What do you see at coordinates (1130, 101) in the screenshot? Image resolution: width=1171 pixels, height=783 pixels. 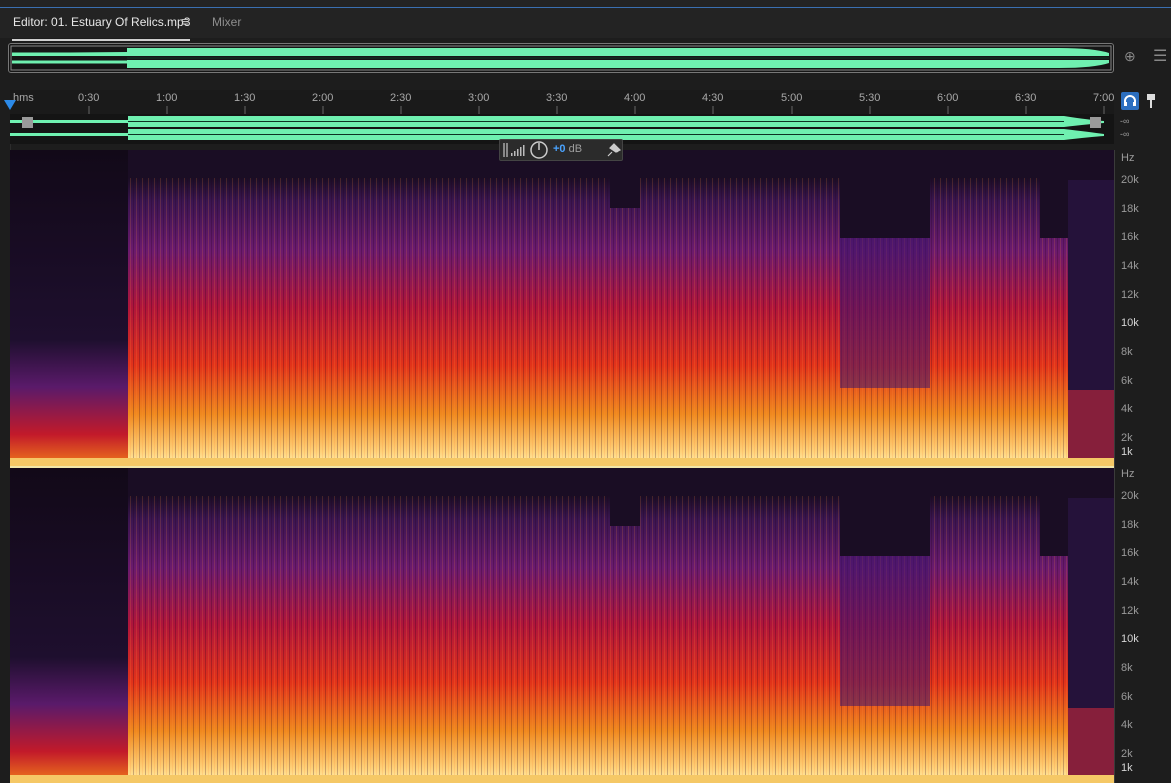 I see `headphones-icon` at bounding box center [1130, 101].